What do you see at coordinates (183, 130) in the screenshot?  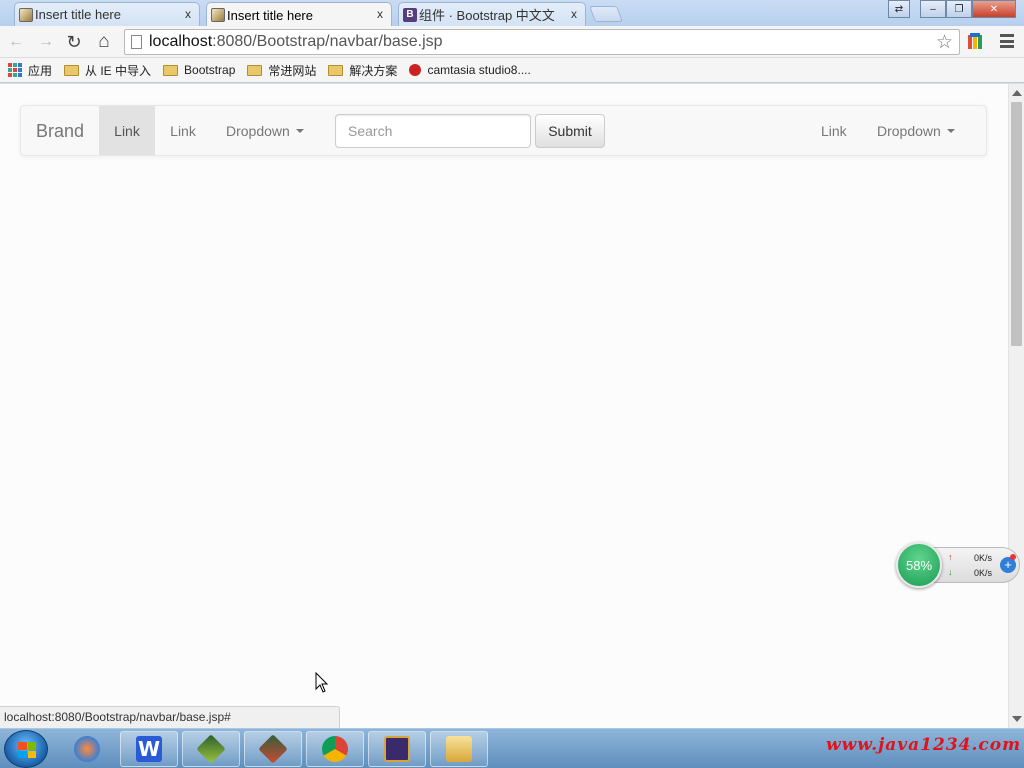 I see `nav-link: Link` at bounding box center [183, 130].